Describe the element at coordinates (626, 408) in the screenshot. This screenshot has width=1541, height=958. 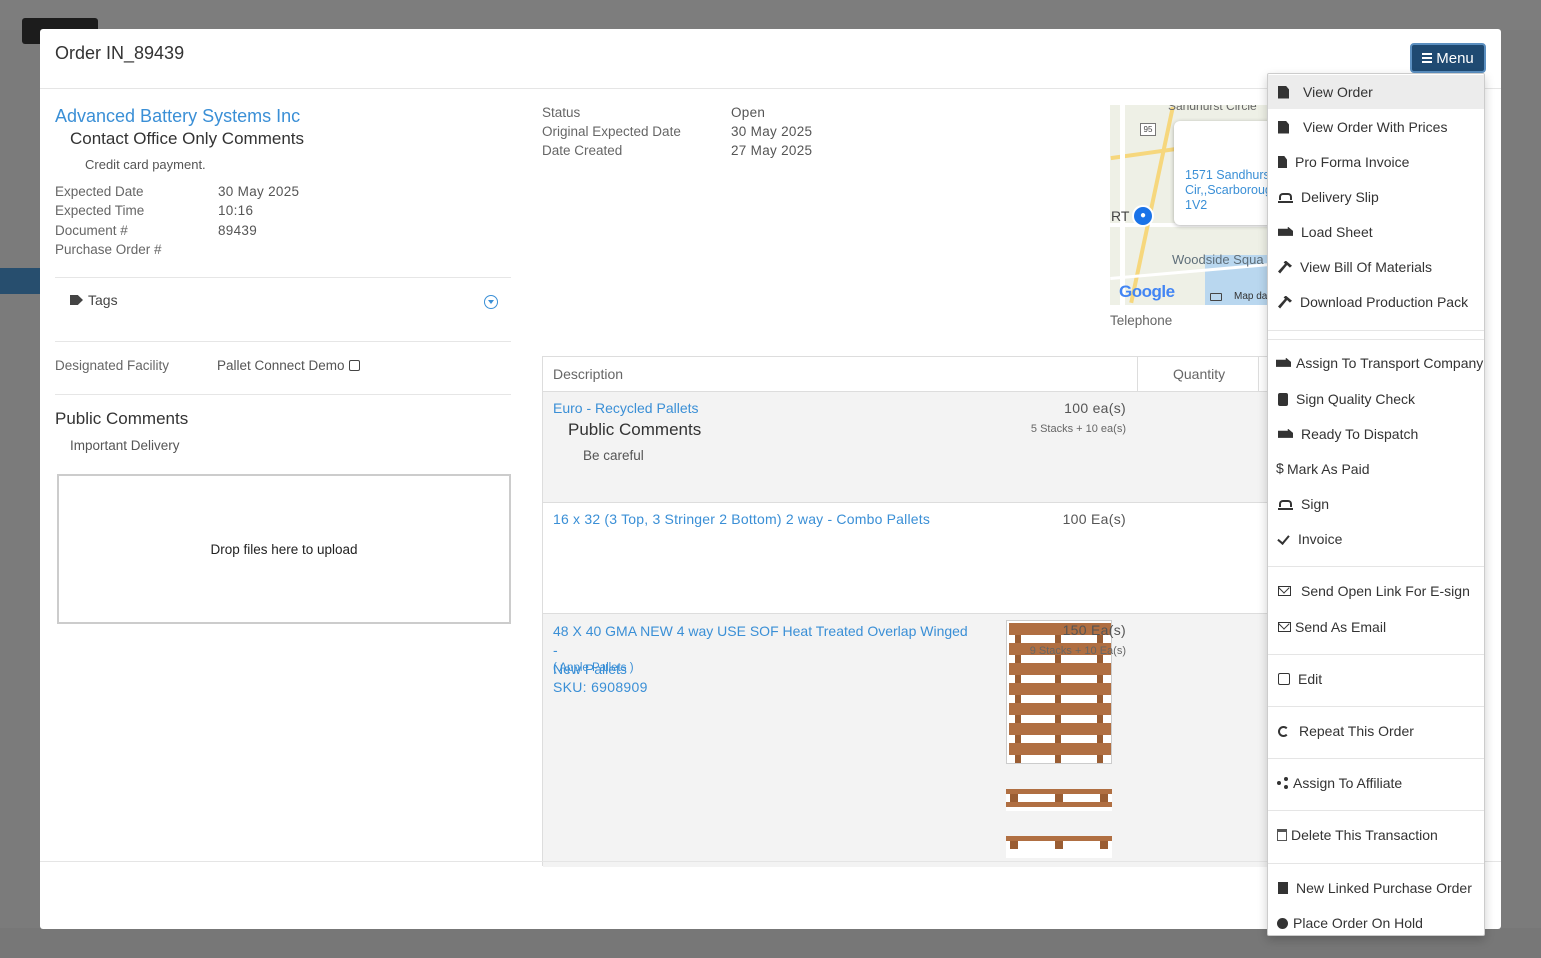
I see `product-link: Euro - Recycled Pallets` at that location.